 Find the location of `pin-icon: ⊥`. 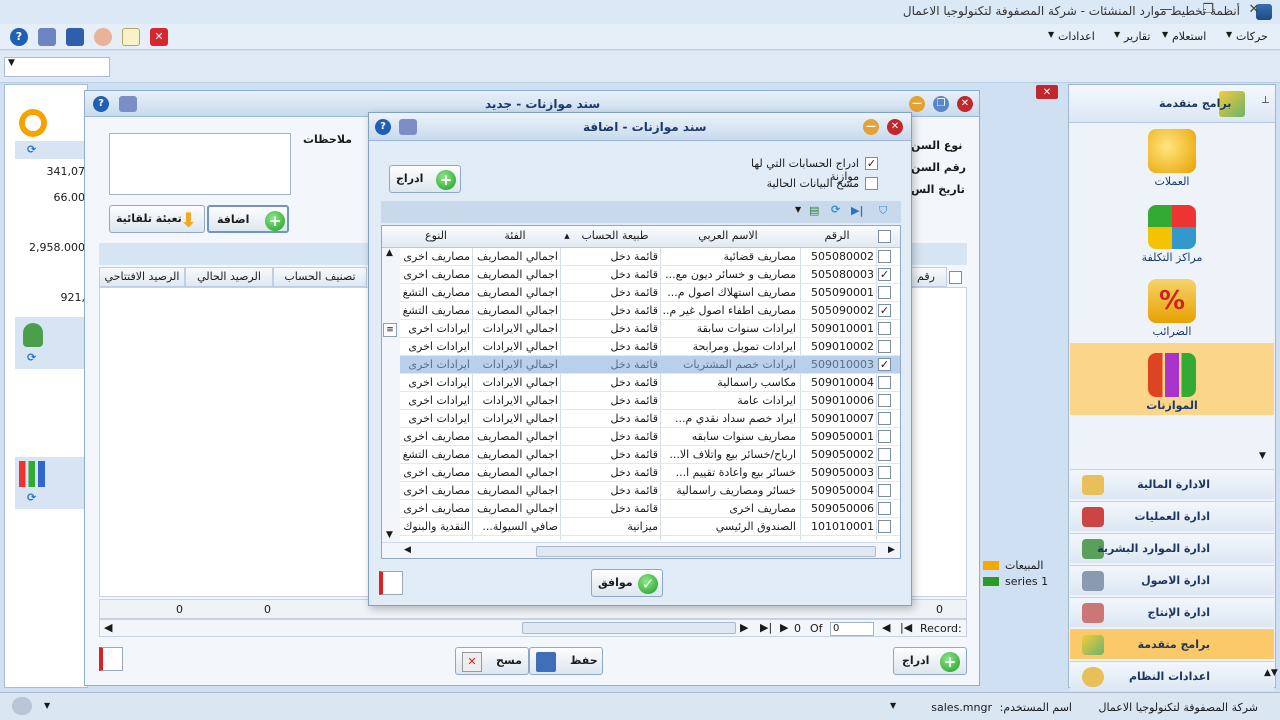

pin-icon: ⊥ is located at coordinates (1265, 100).